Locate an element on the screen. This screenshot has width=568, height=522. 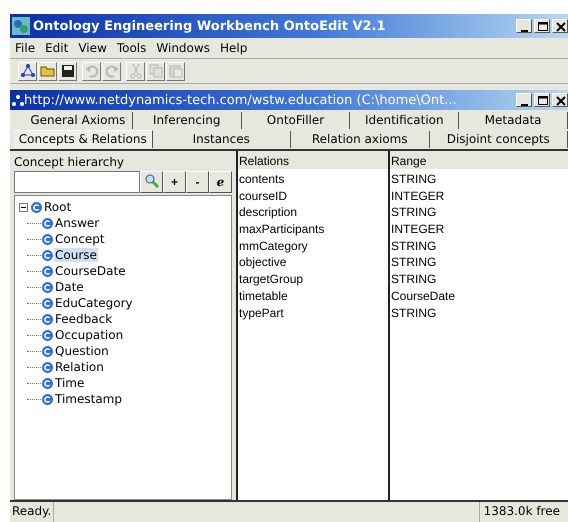
app-icon is located at coordinates (21, 26).